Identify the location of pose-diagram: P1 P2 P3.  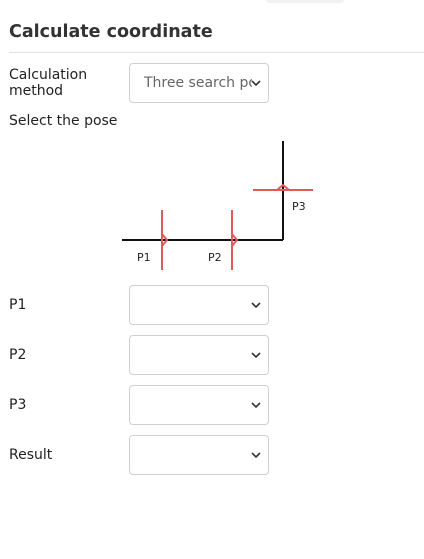
(217, 205).